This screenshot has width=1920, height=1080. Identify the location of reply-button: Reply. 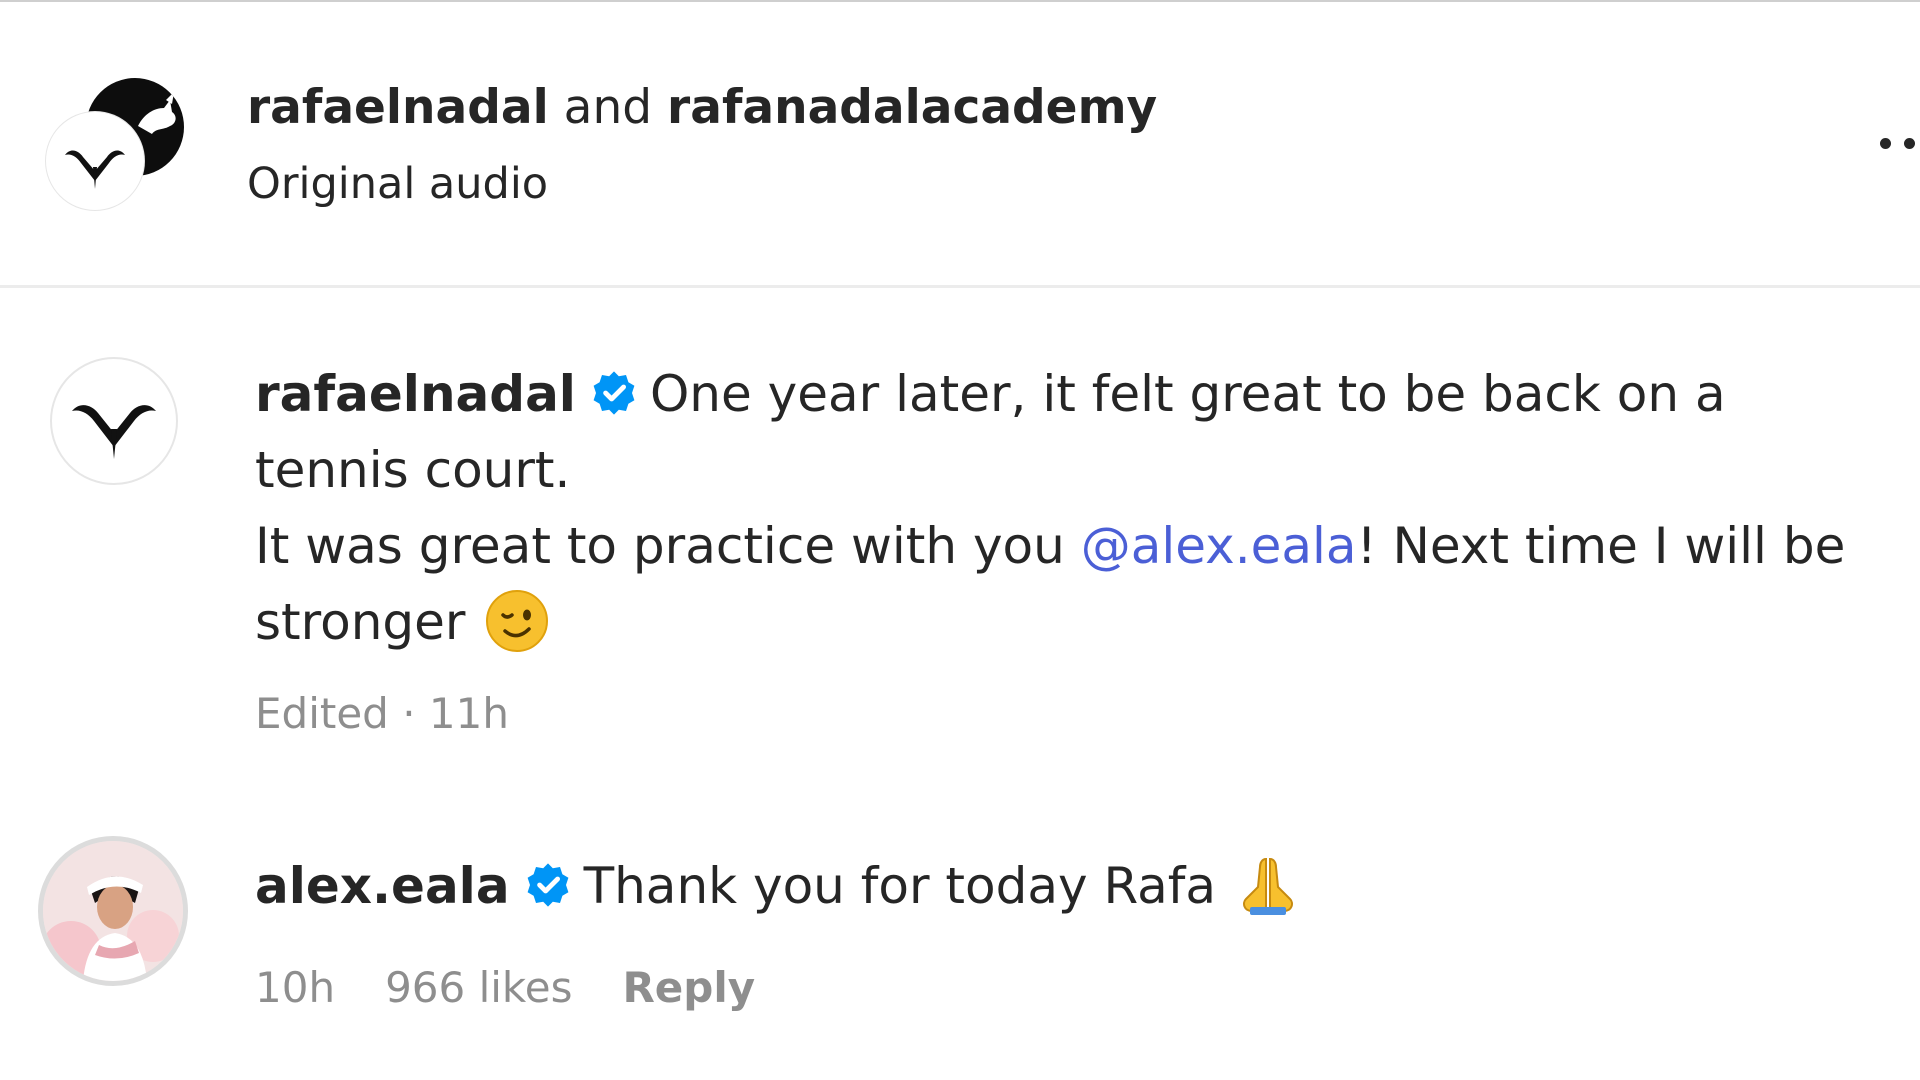
(688, 987).